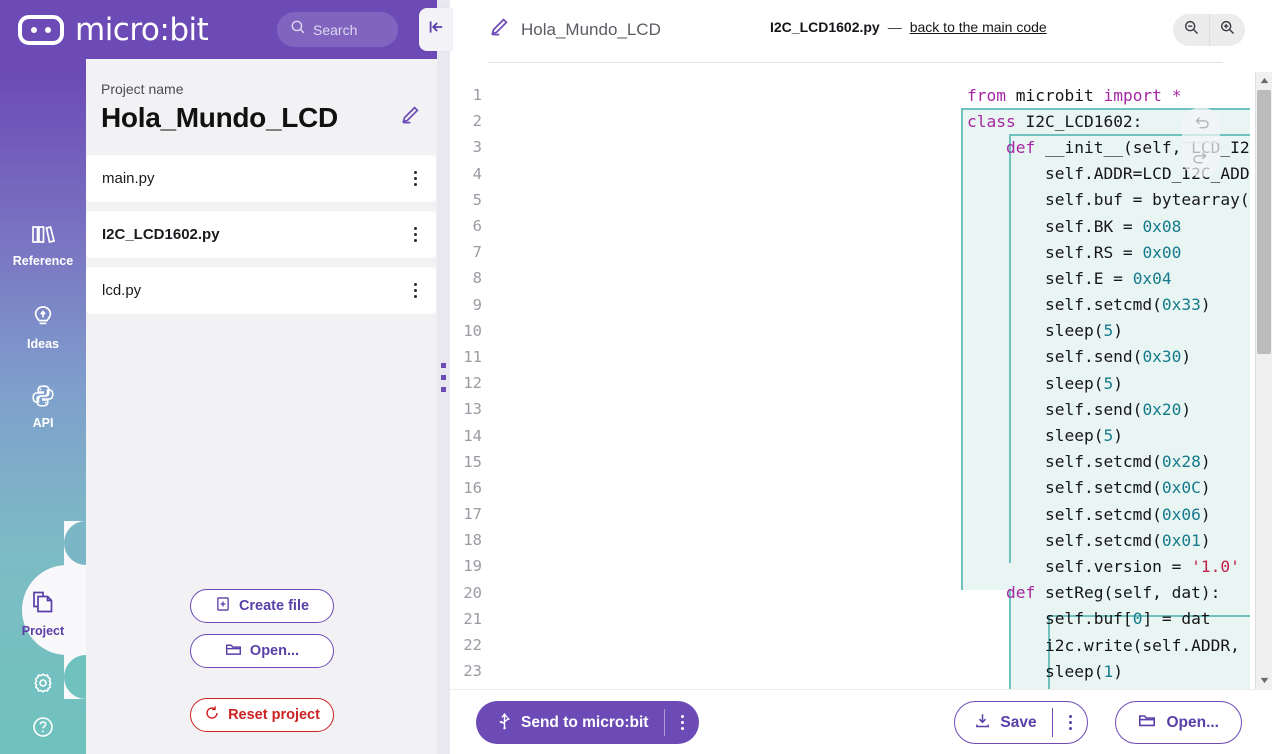 The width and height of the screenshot is (1282, 754). I want to click on code-text: self.setcmd(0x33), so click(1089, 305).